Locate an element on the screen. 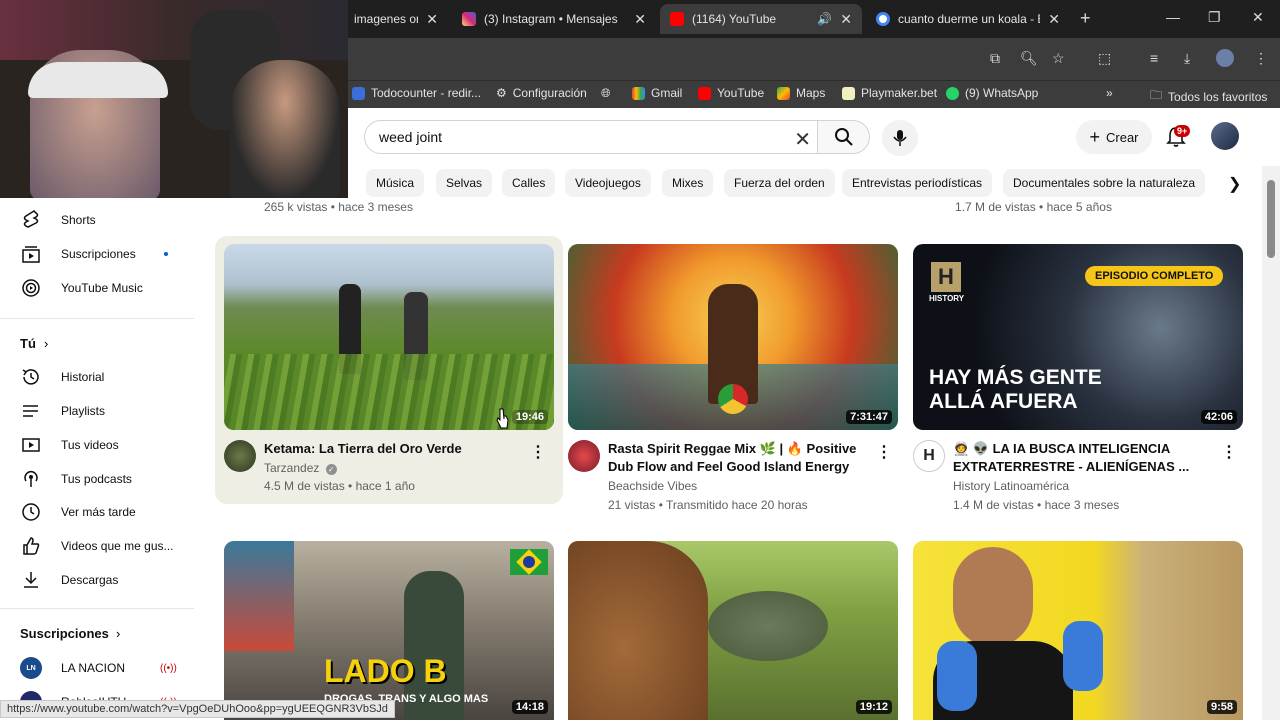 The width and height of the screenshot is (1280, 720). bookmark-label: Configuración is located at coordinates (549, 93).